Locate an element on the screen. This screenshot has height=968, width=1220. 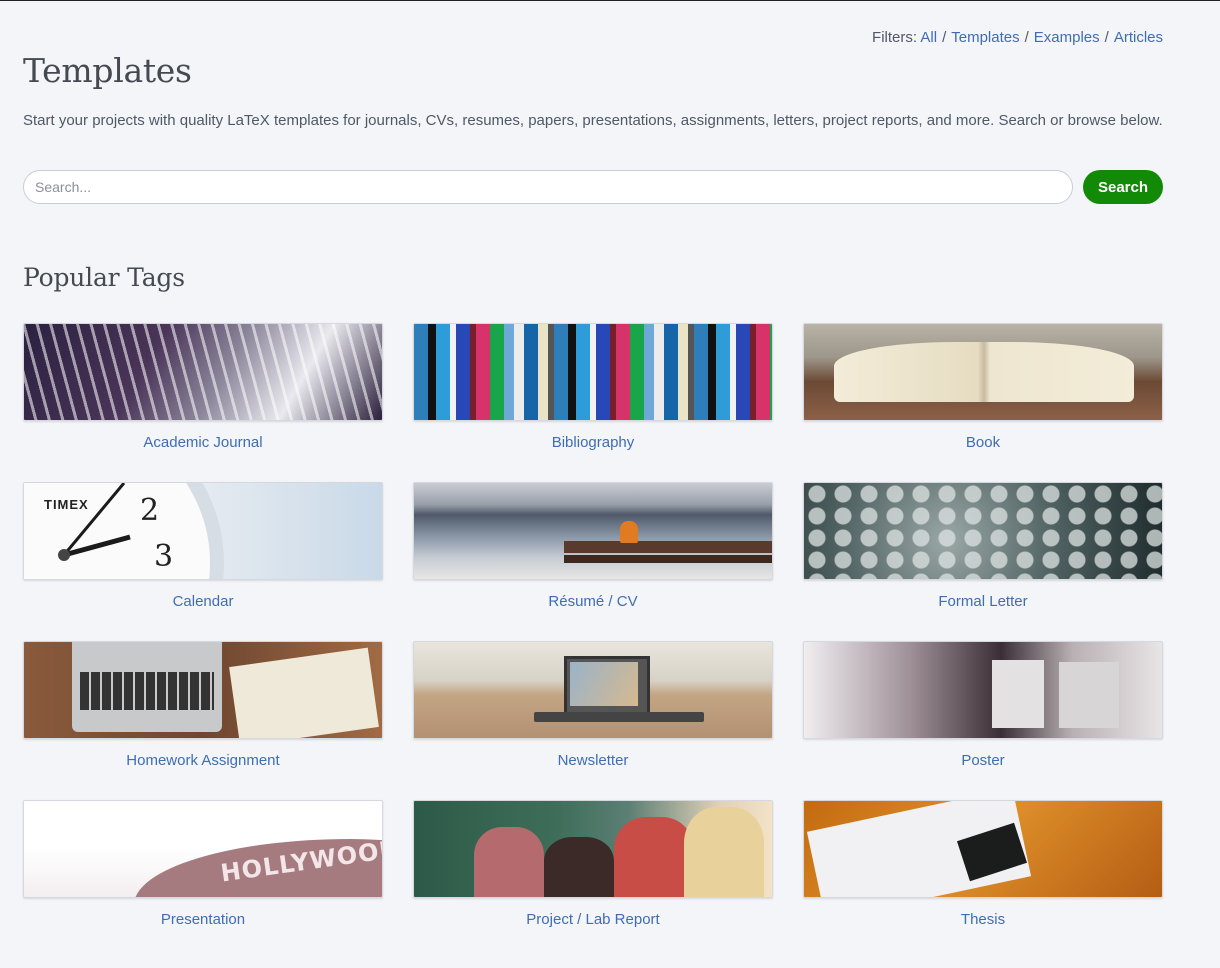
tag-label: Thesis is located at coordinates (983, 919).